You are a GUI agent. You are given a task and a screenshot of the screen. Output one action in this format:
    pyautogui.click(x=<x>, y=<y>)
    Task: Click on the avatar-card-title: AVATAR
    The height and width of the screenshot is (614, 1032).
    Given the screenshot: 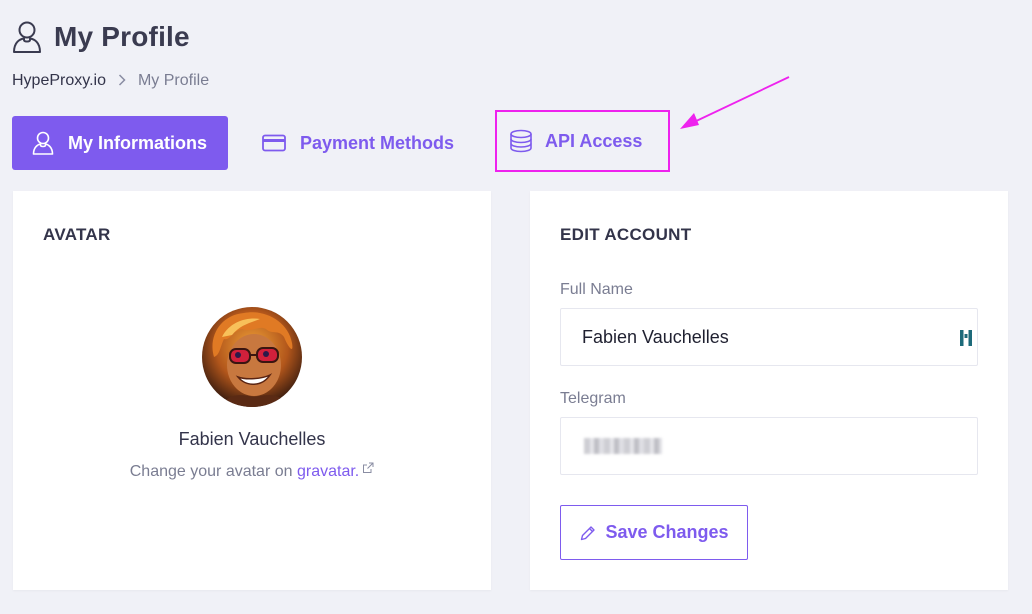 What is the action you would take?
    pyautogui.click(x=77, y=234)
    